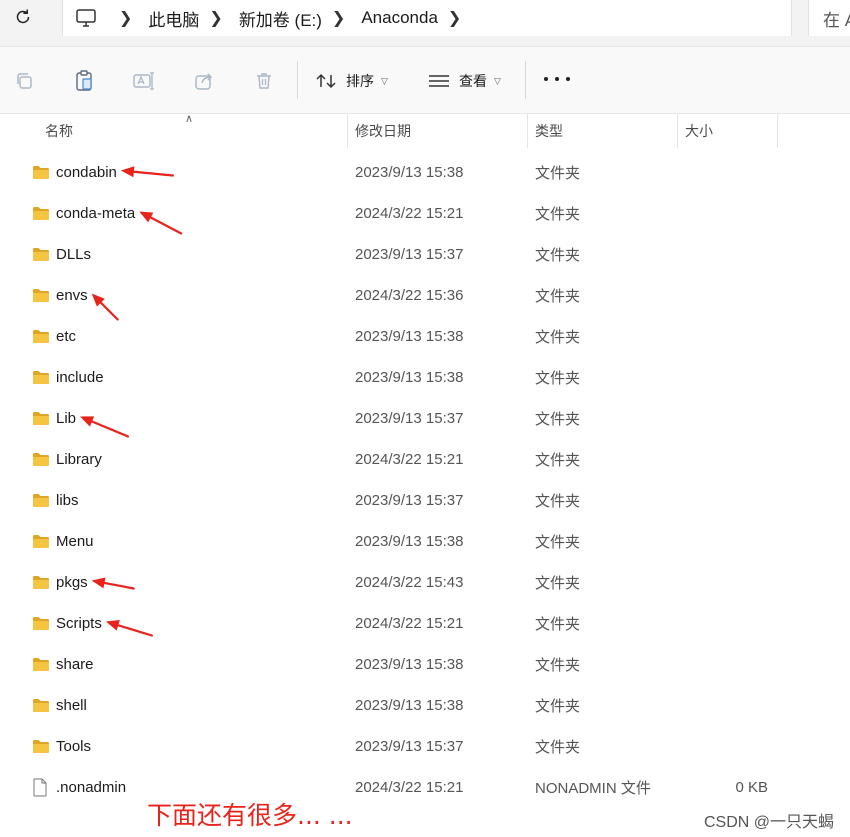 The width and height of the screenshot is (850, 837). I want to click on breadcrumb-drive-e: 新加卷 (E:), so click(280, 18).